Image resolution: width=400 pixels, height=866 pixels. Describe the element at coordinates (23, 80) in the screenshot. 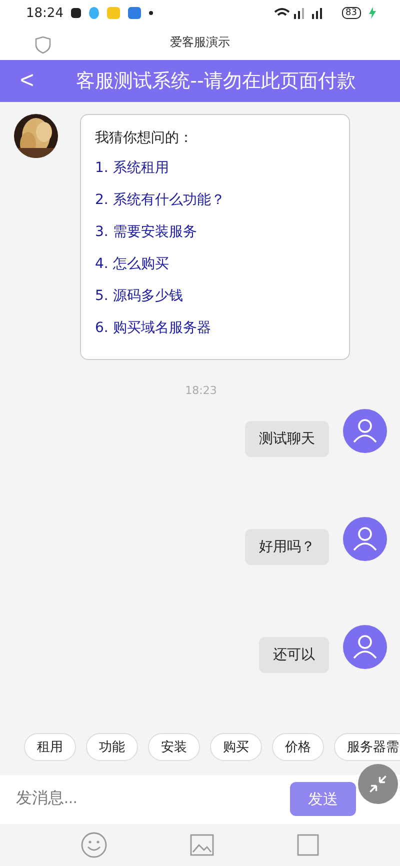

I see `back-button: <` at that location.